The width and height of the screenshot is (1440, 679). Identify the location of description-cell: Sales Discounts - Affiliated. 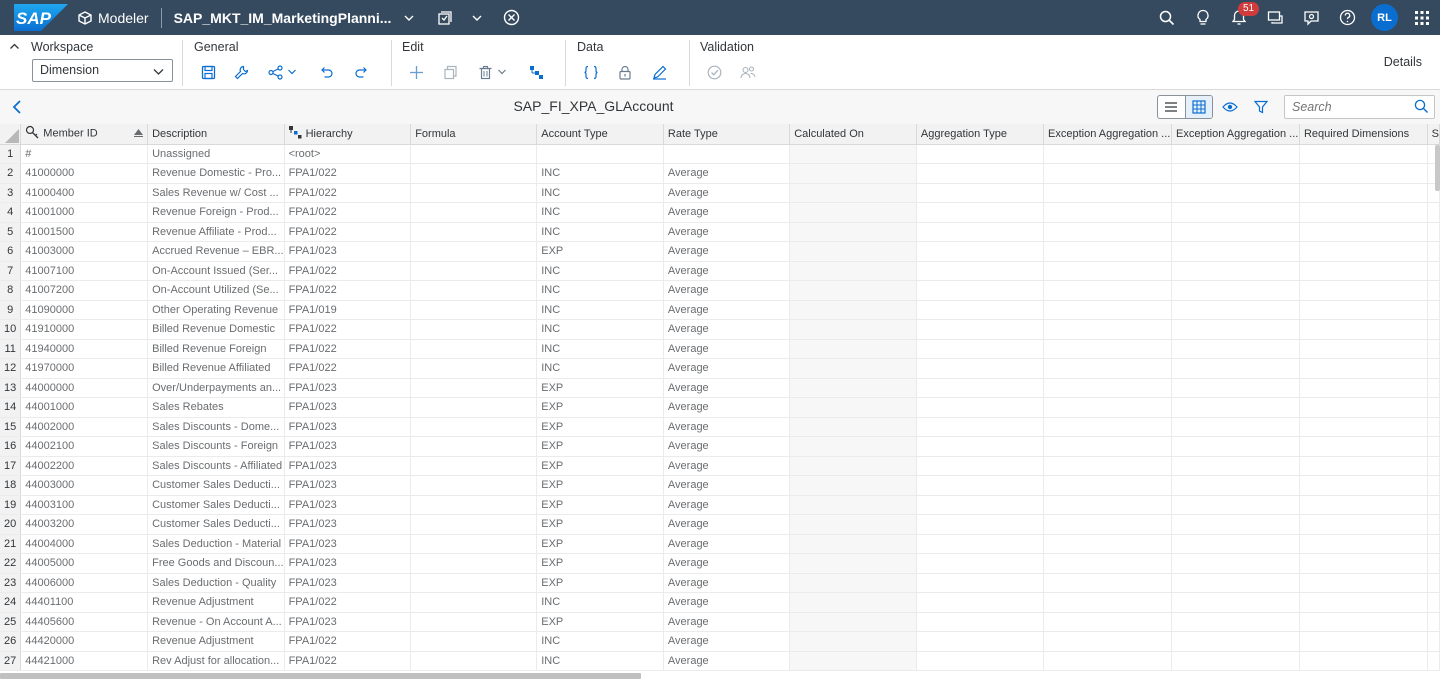
(216, 466).